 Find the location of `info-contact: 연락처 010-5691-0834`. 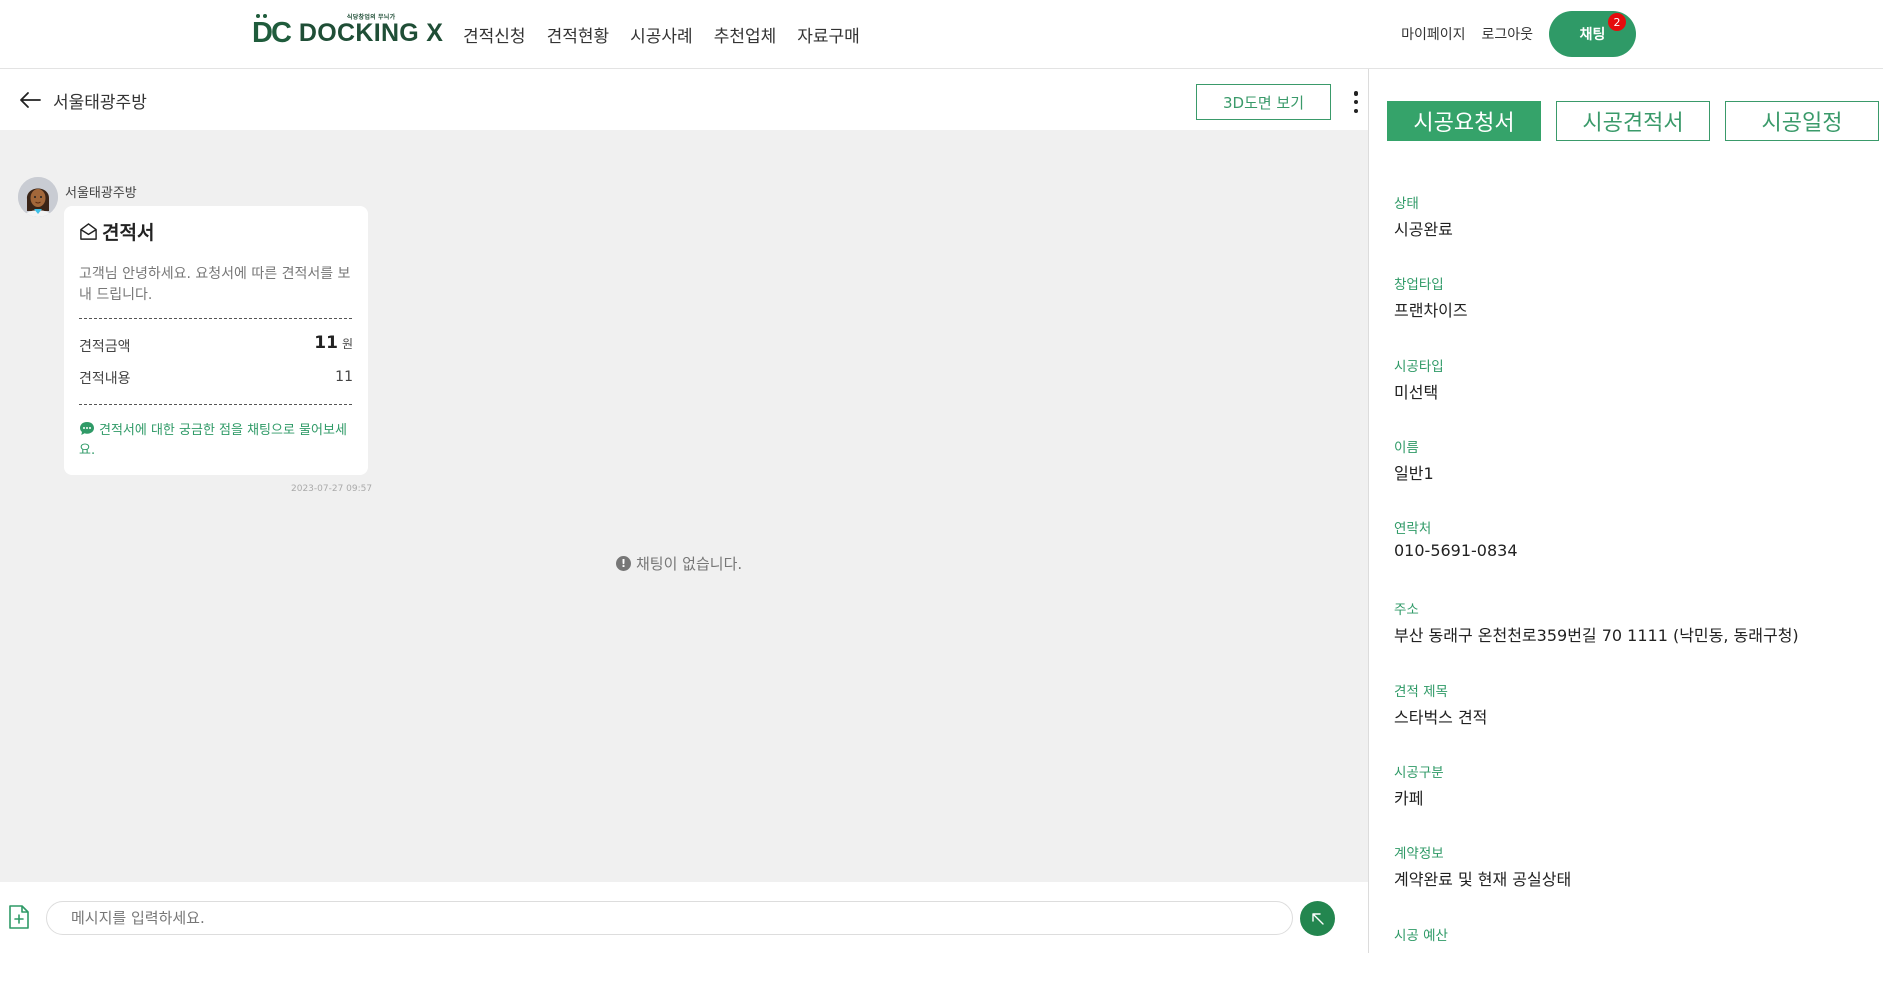

info-contact: 연락처 010-5691-0834 is located at coordinates (1596, 557).